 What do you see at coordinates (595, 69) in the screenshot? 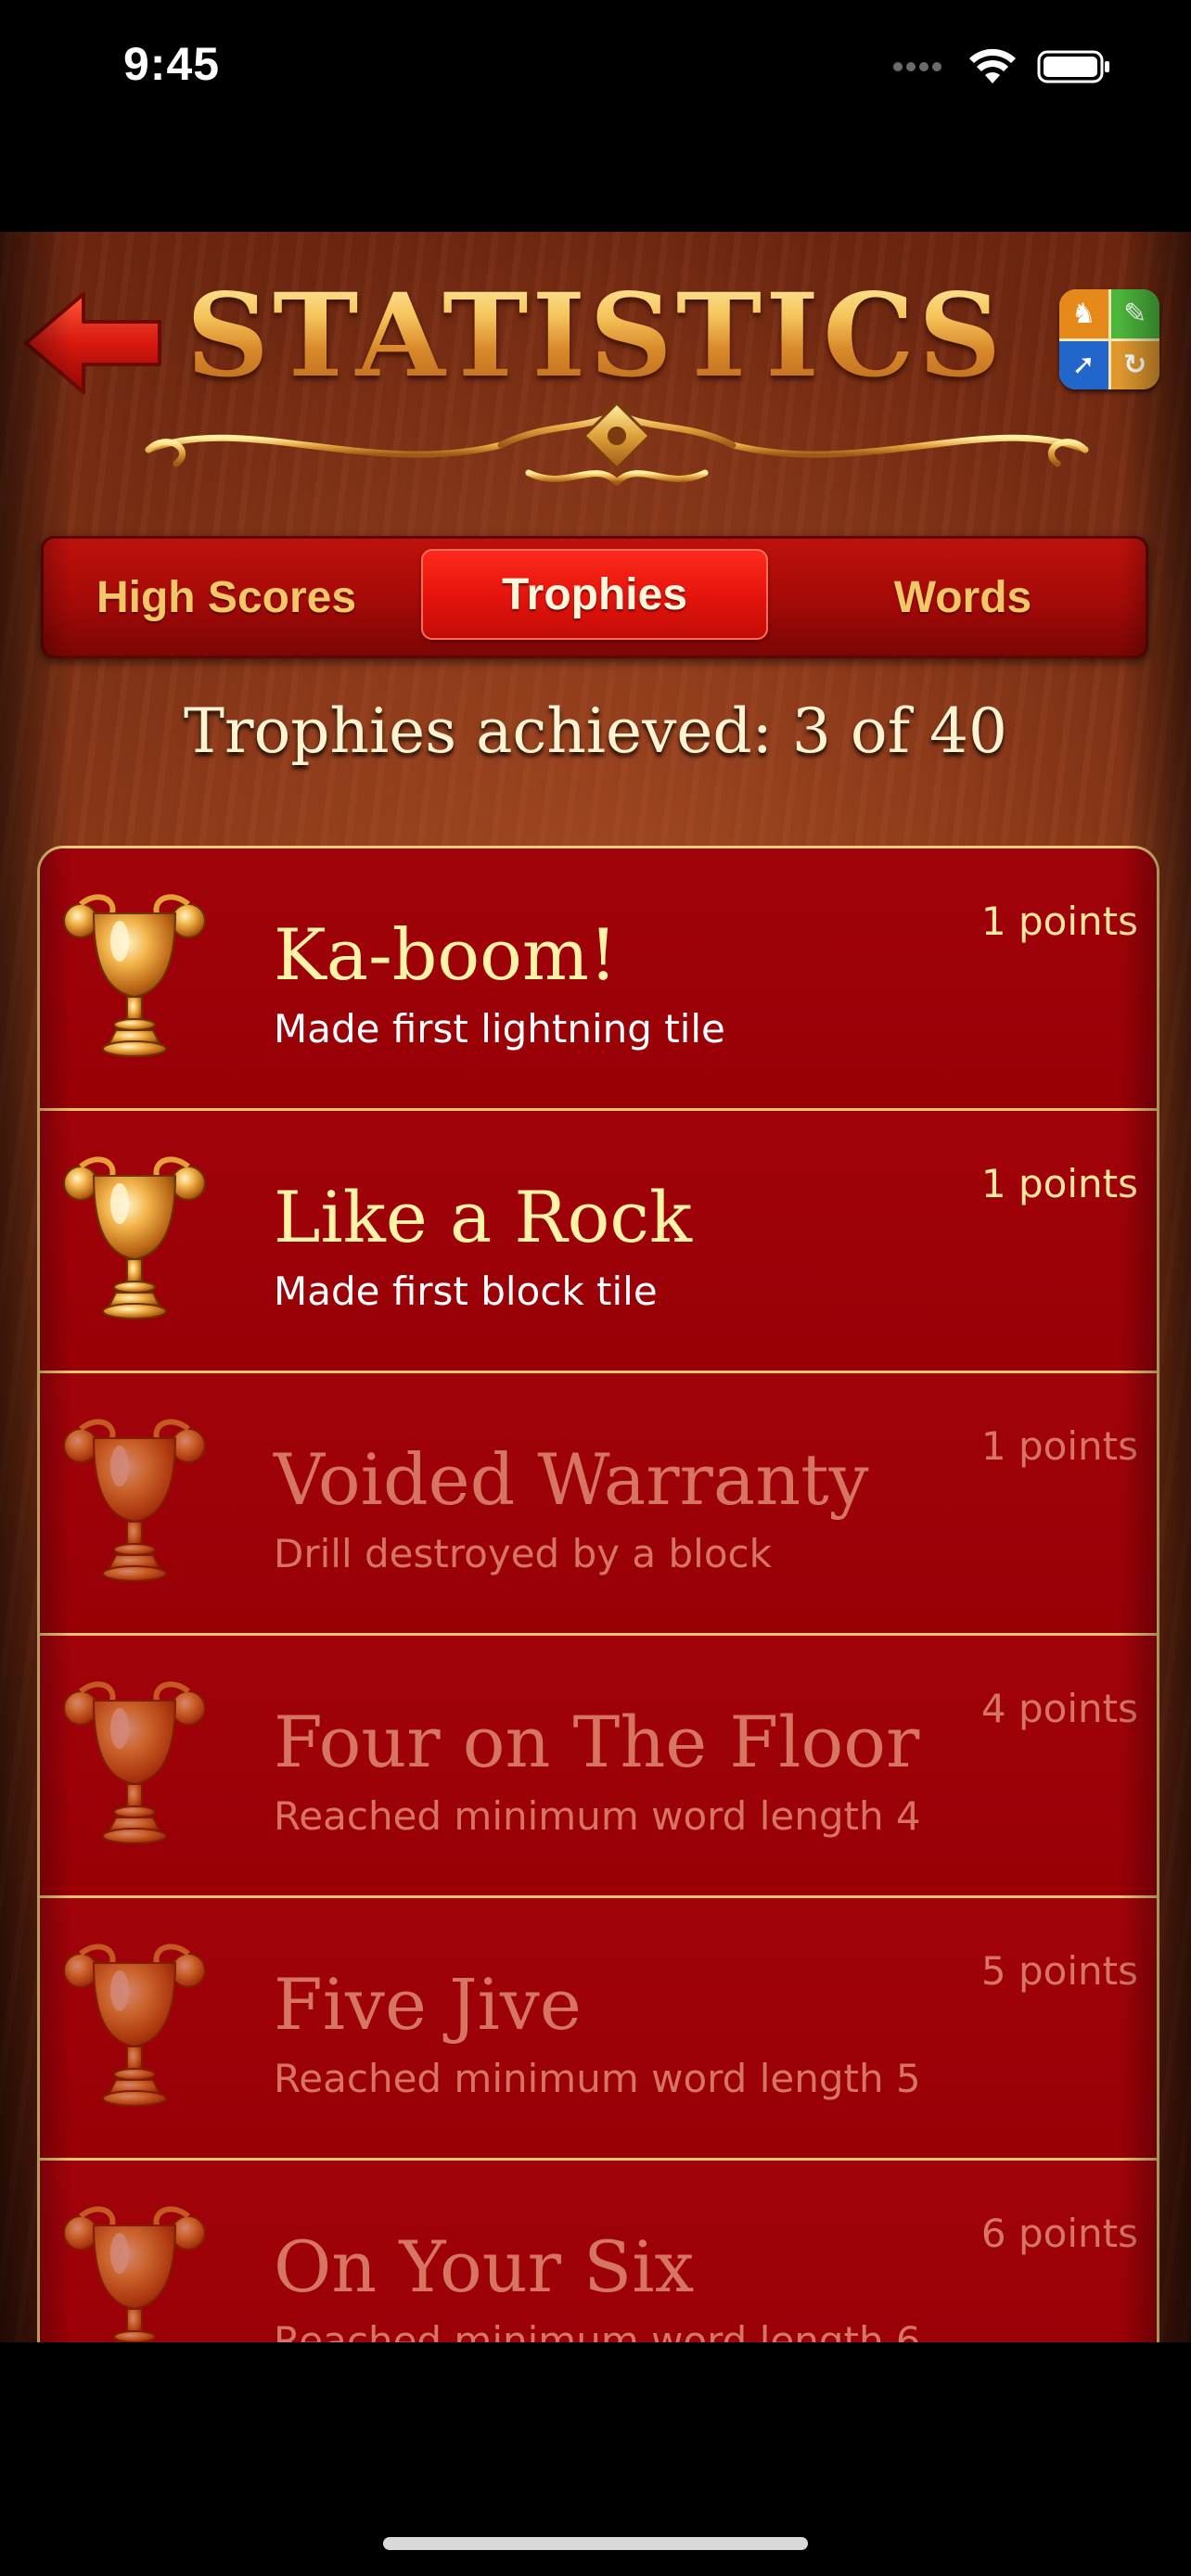
I see `status-bar: 9:45` at bounding box center [595, 69].